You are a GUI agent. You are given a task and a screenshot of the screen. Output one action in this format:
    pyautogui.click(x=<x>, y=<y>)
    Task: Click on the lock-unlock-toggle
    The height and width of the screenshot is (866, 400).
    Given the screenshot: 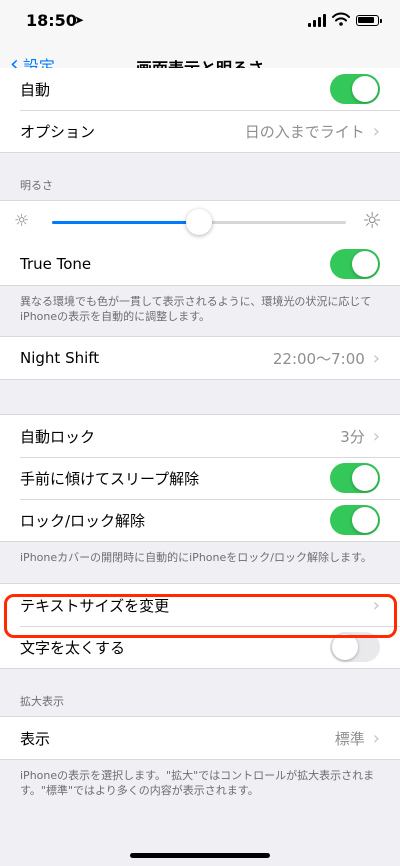 What is the action you would take?
    pyautogui.click(x=355, y=520)
    